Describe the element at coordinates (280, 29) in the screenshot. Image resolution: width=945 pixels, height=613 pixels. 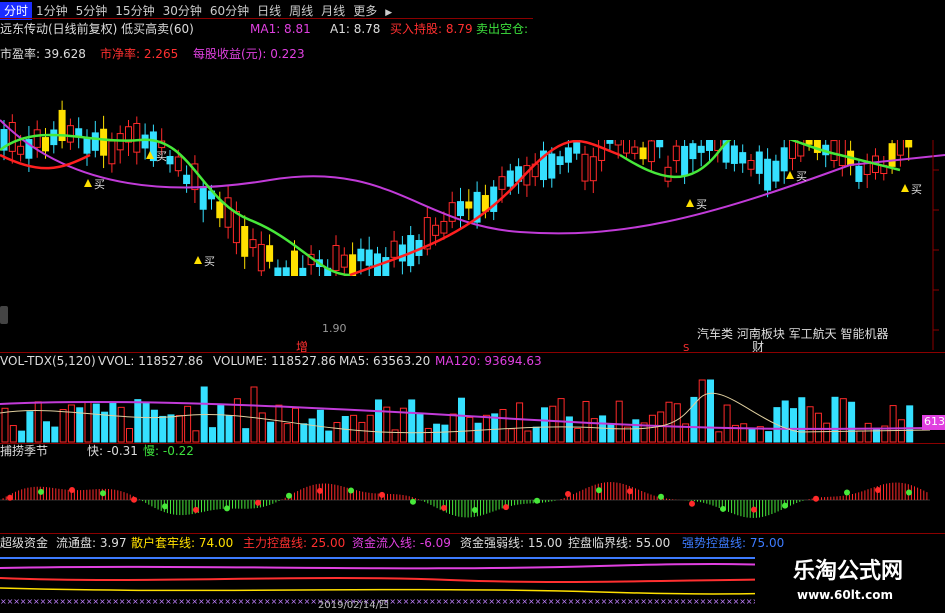
I see `ma1-value: MA1: 8.81` at that location.